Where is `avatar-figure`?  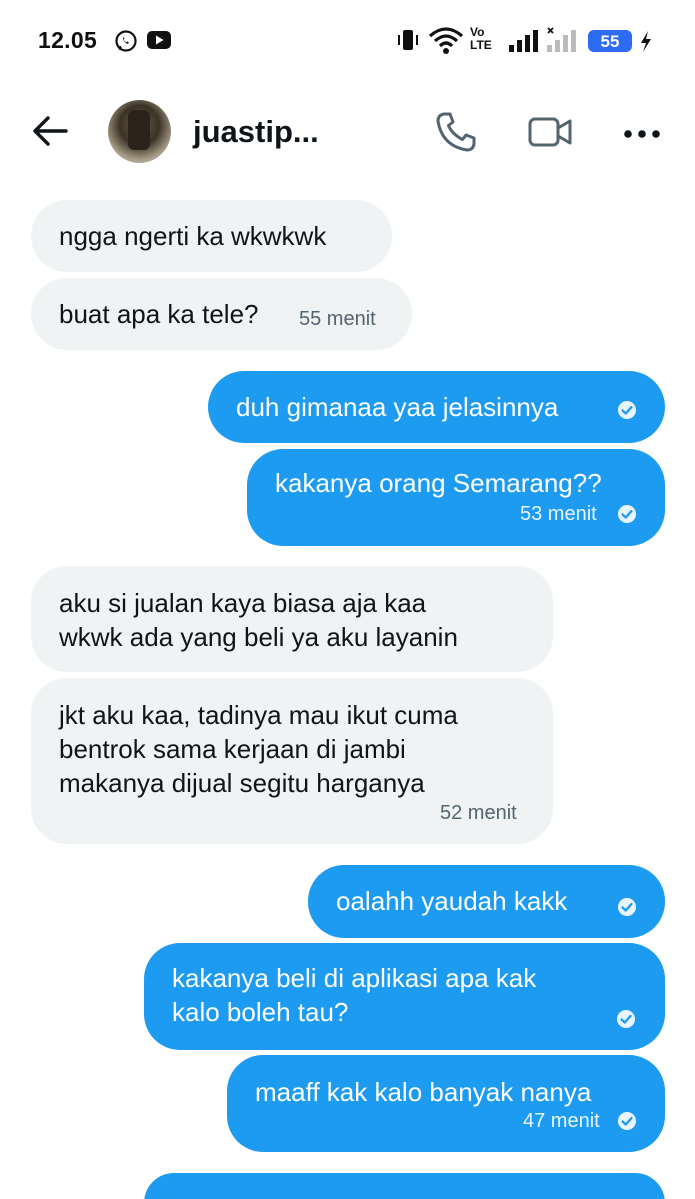
avatar-figure is located at coordinates (139, 130).